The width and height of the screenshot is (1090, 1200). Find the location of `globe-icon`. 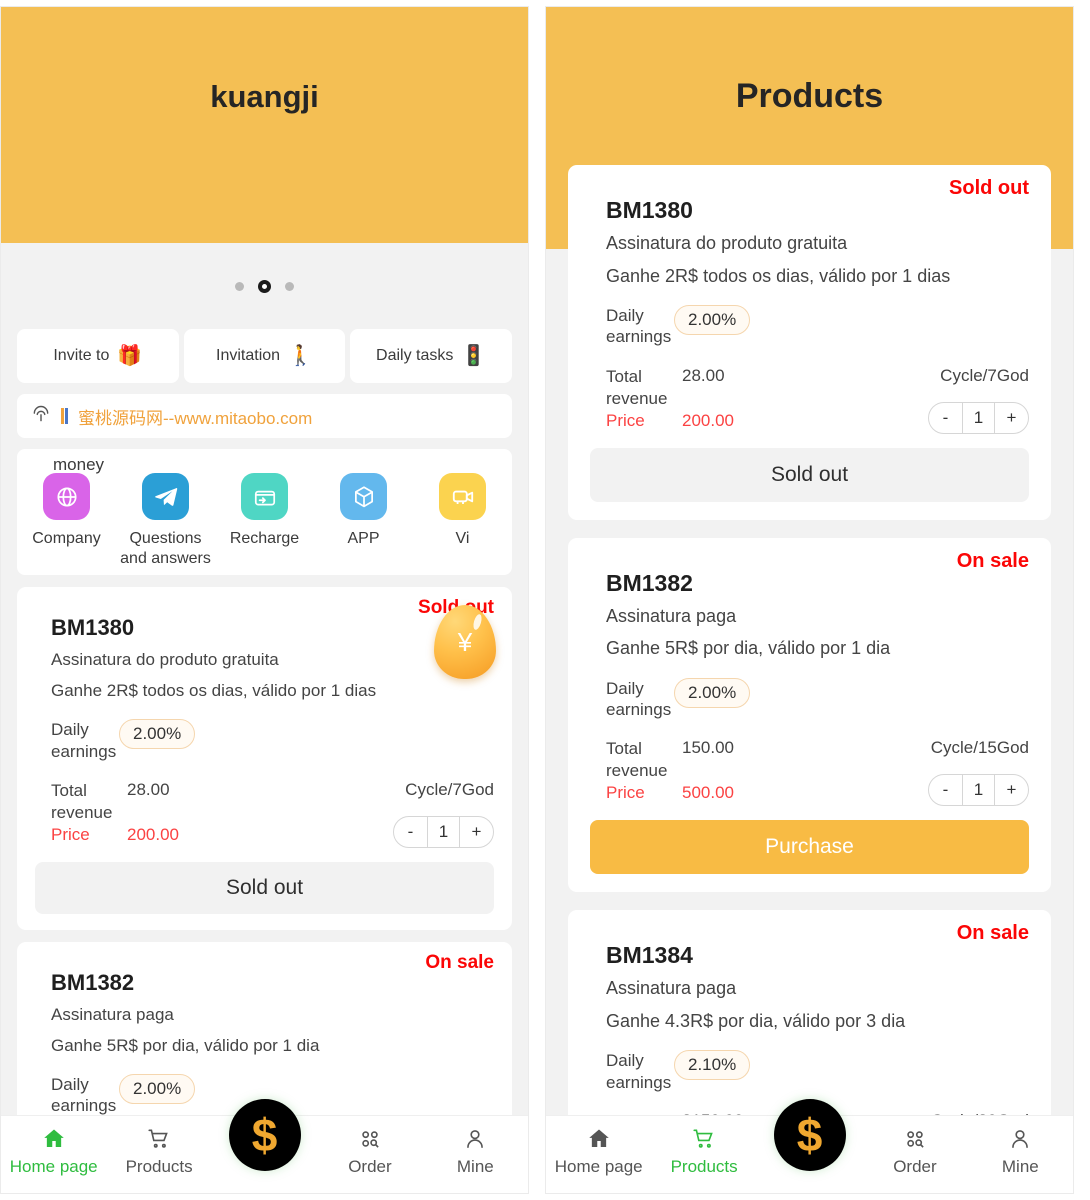

globe-icon is located at coordinates (66, 496).